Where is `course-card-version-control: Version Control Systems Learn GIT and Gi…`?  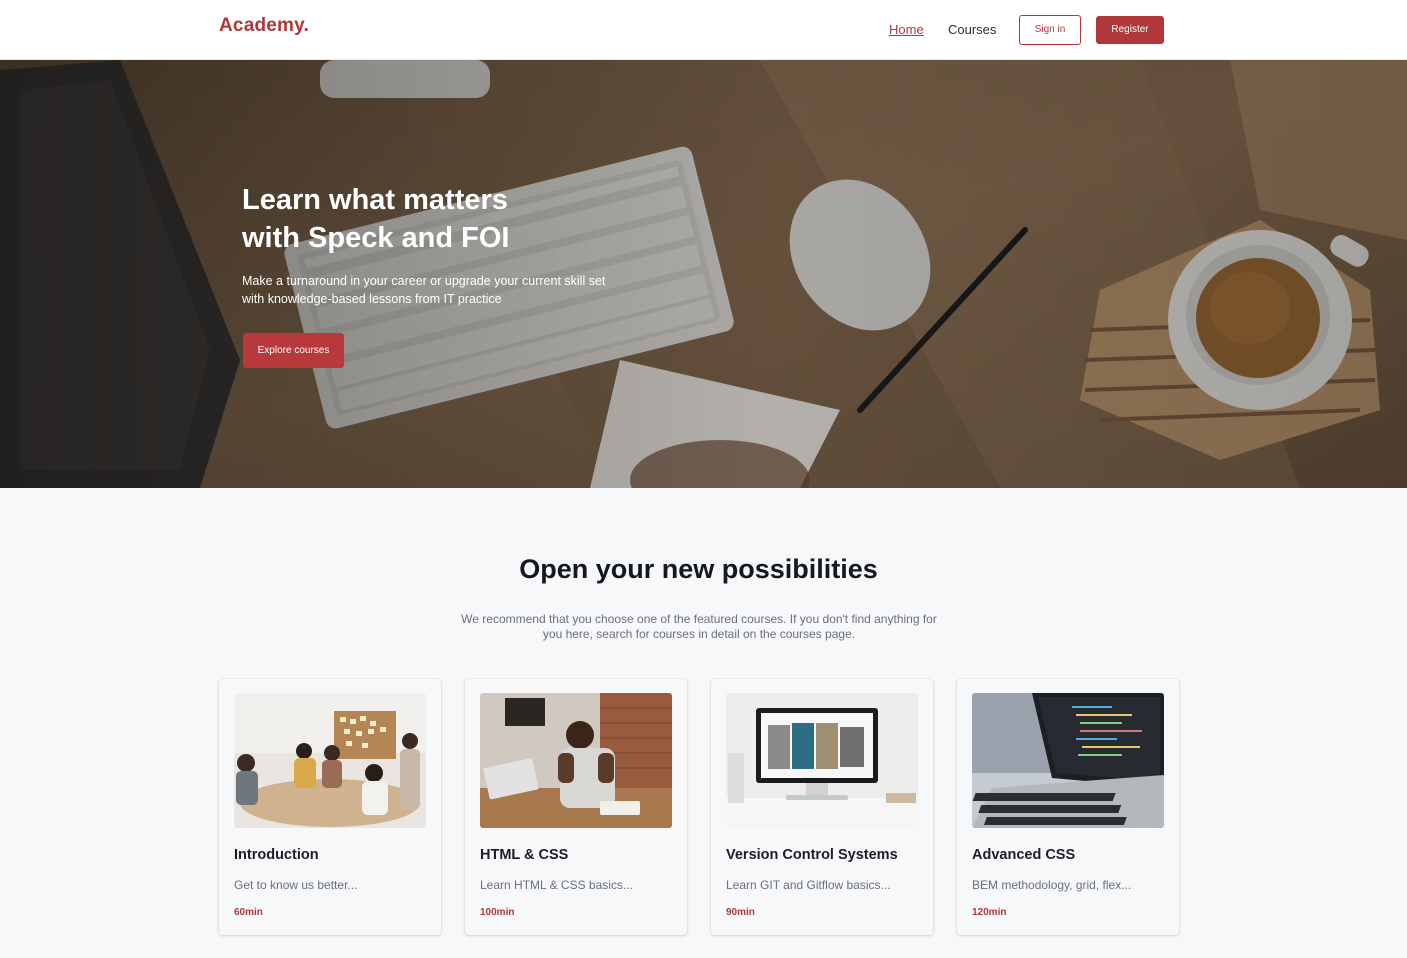 course-card-version-control: Version Control Systems Learn GIT and Gi… is located at coordinates (822, 807).